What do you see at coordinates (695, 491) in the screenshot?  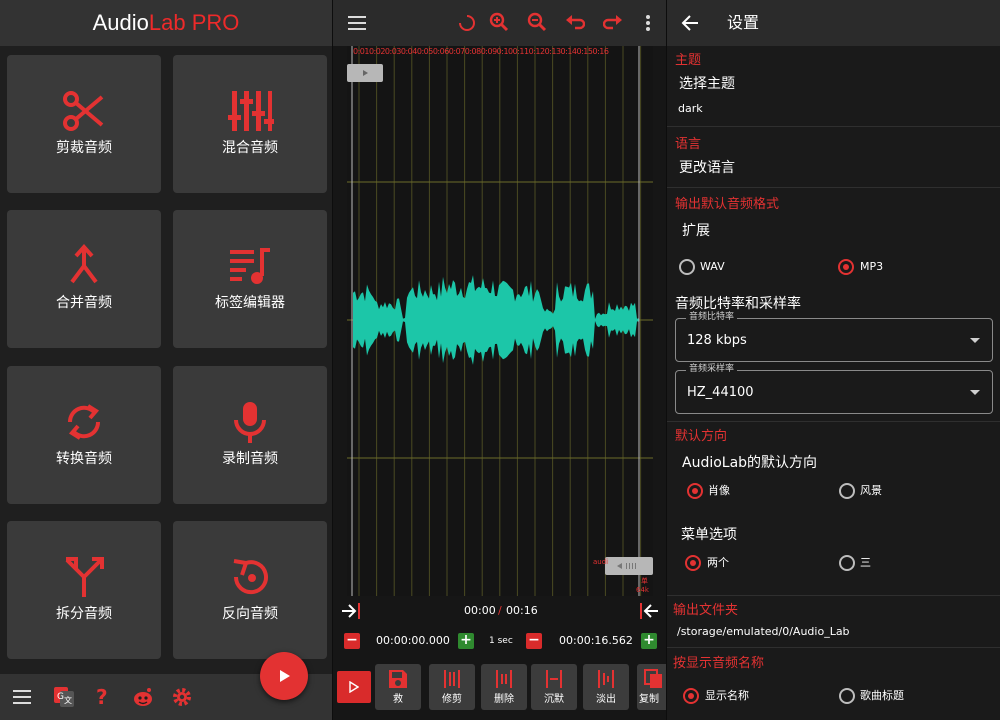 I see `orientation-portrait-radio` at bounding box center [695, 491].